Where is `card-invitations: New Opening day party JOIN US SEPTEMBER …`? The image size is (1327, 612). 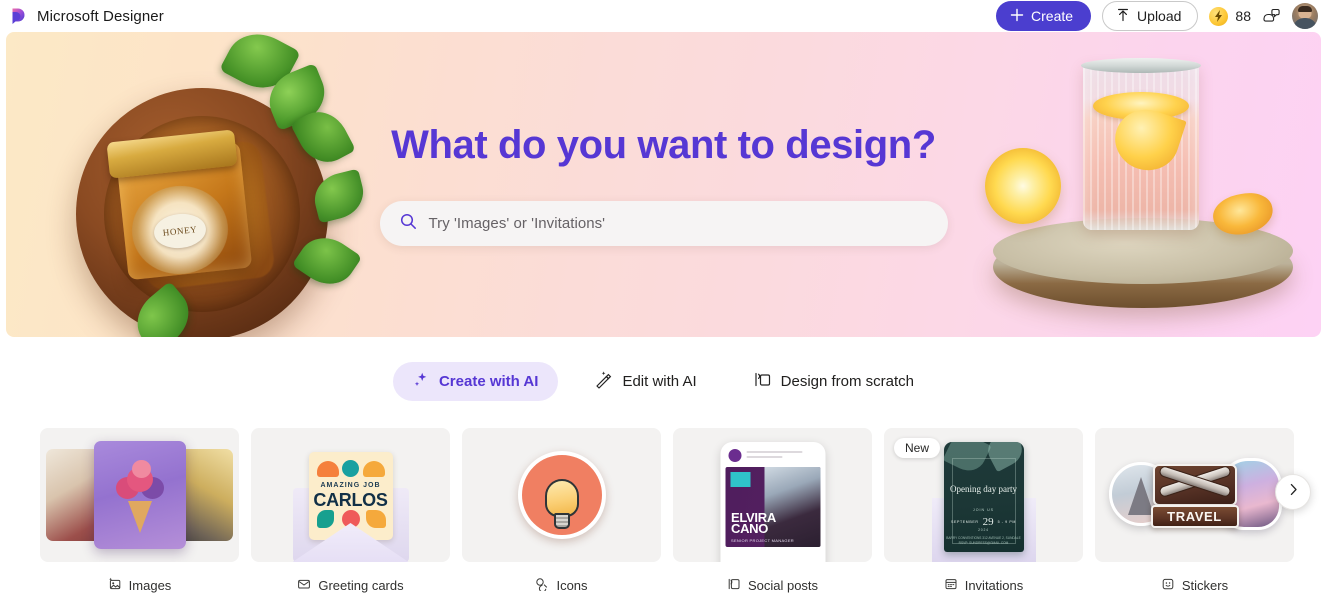 card-invitations: New Opening day party JOIN US SEPTEMBER … is located at coordinates (983, 511).